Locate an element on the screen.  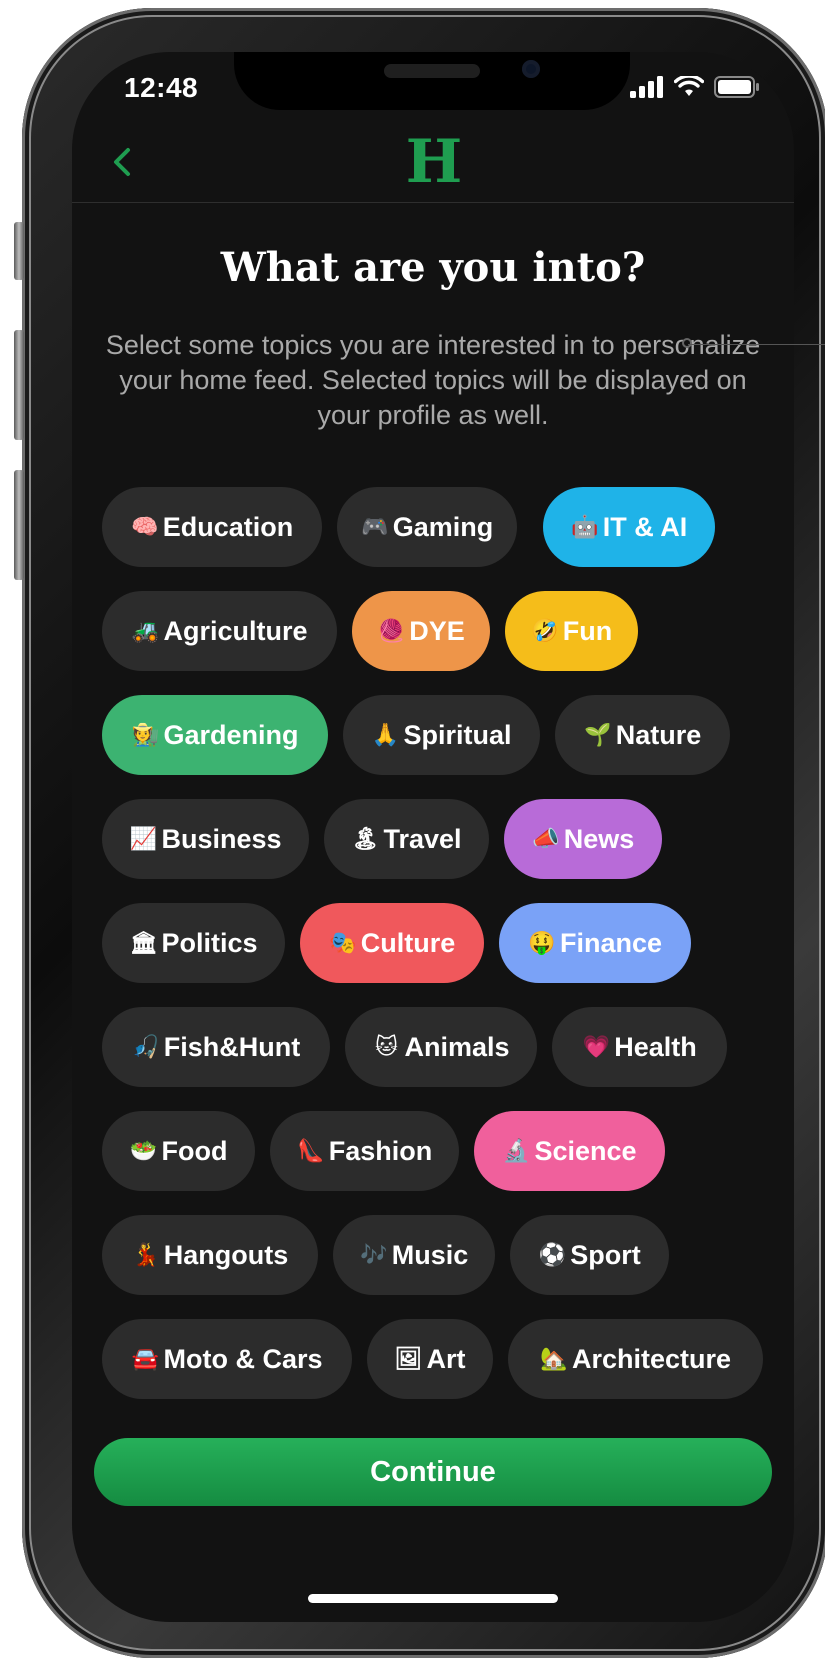
topic-chip-business: 📈 Business is located at coordinates (205, 839).